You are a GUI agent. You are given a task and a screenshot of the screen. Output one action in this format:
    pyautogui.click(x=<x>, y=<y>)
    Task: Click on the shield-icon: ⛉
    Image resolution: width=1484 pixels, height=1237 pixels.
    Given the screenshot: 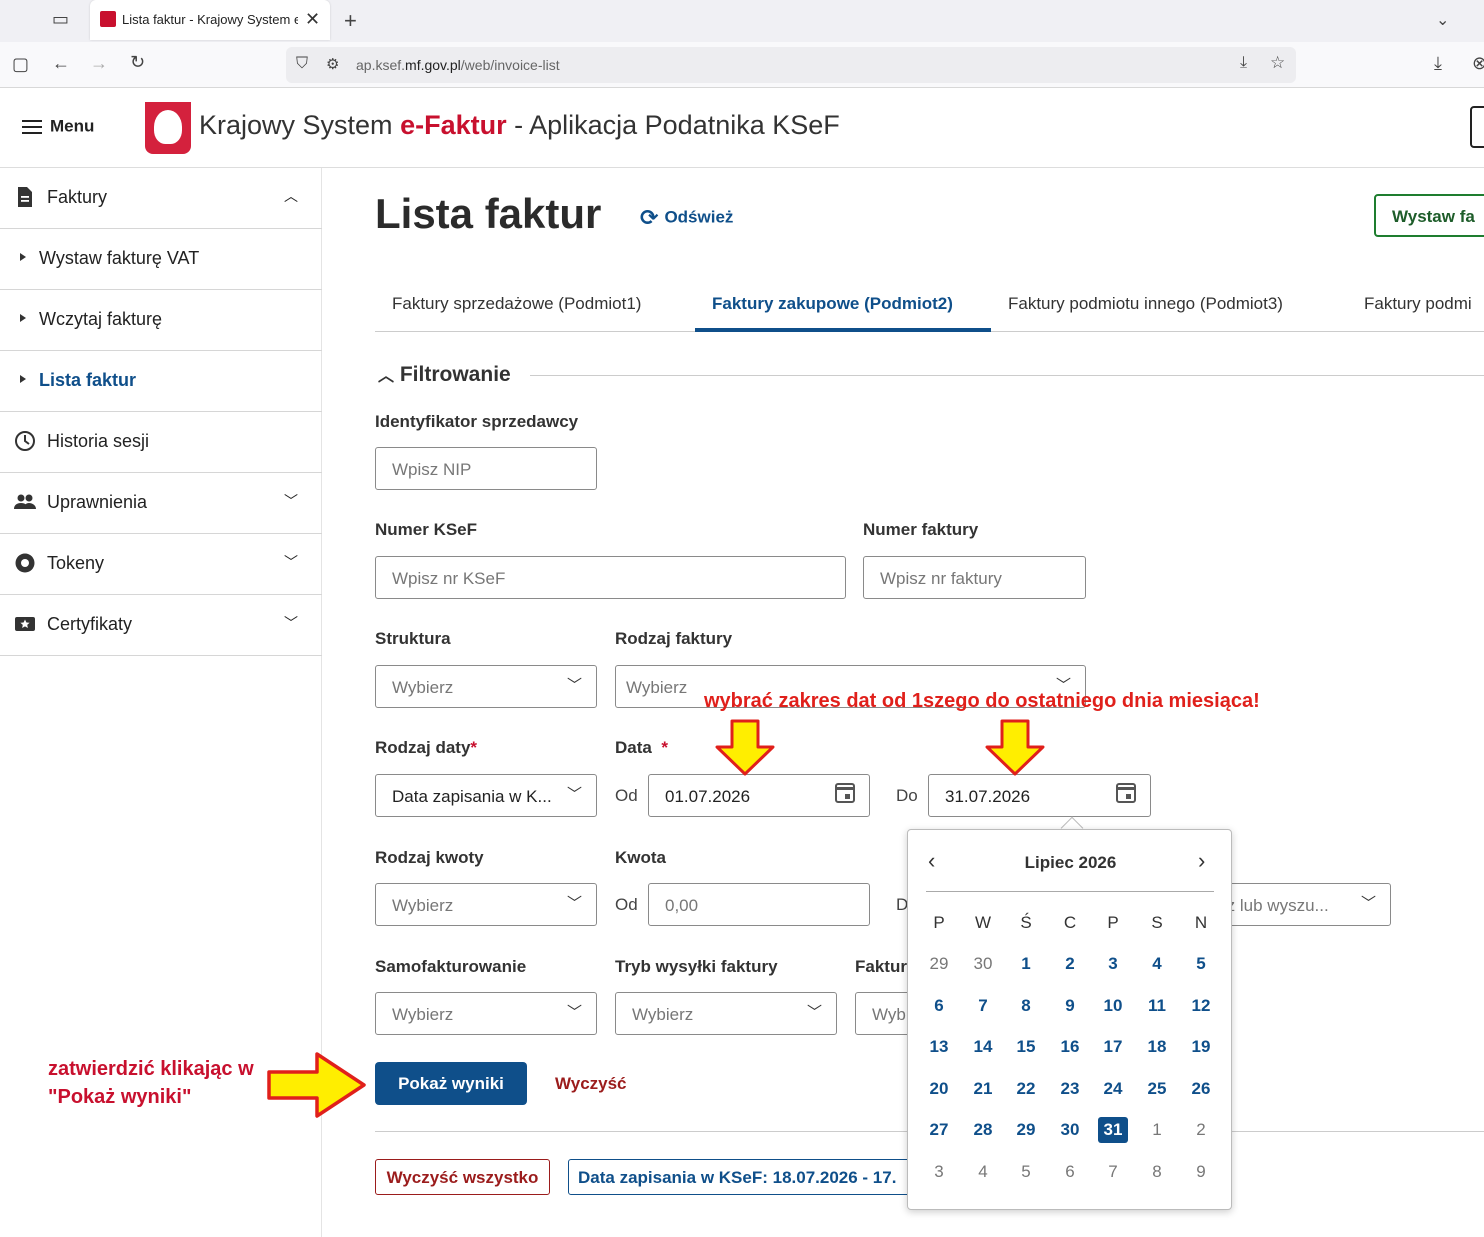 What is the action you would take?
    pyautogui.click(x=302, y=64)
    